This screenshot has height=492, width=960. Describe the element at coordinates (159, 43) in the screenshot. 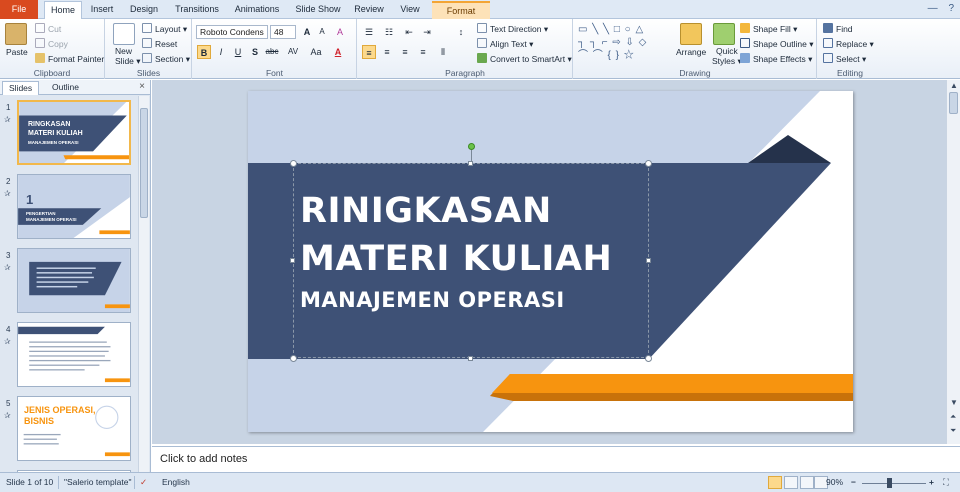

I see `reset-button: Reset` at that location.